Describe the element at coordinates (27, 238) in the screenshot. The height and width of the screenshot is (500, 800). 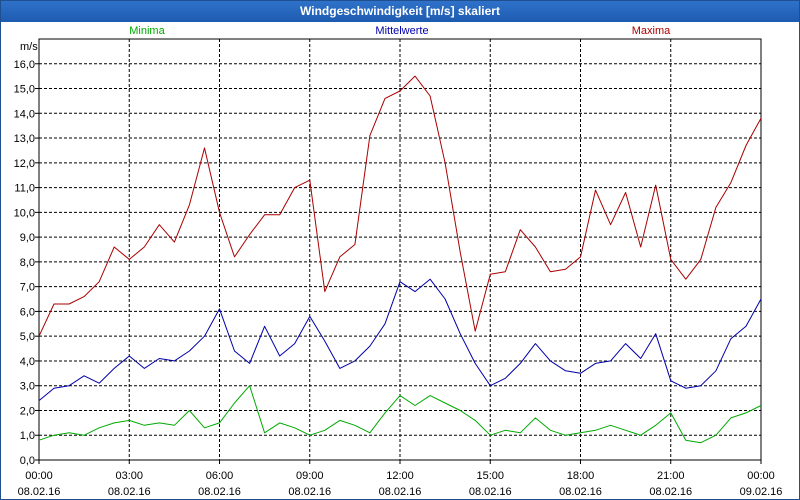
I see `y-tick-label: 9,0` at that location.